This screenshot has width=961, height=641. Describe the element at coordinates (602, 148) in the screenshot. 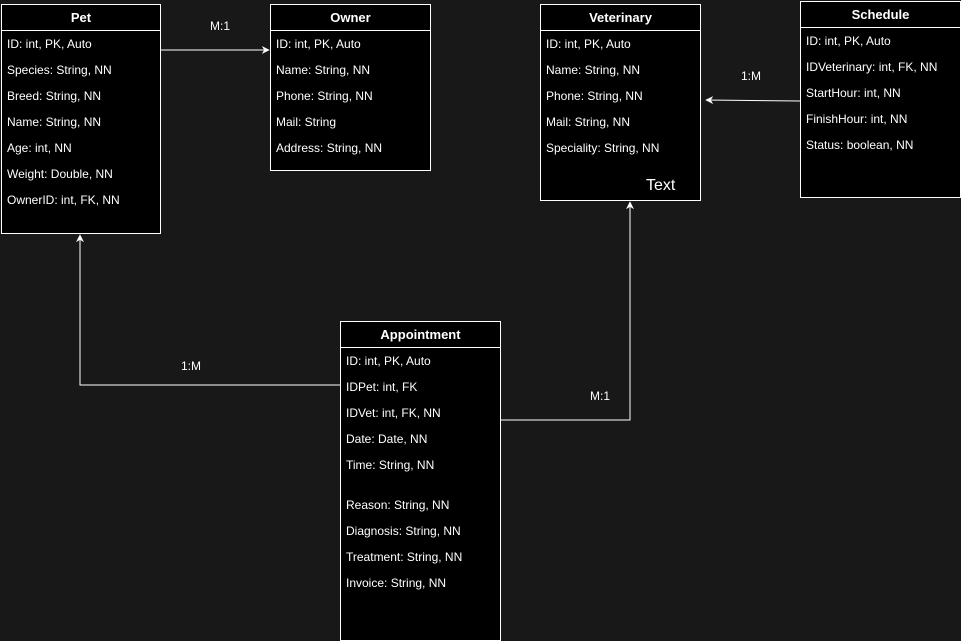

I see `entity-veterinary-field: Speciality: String, NN` at that location.